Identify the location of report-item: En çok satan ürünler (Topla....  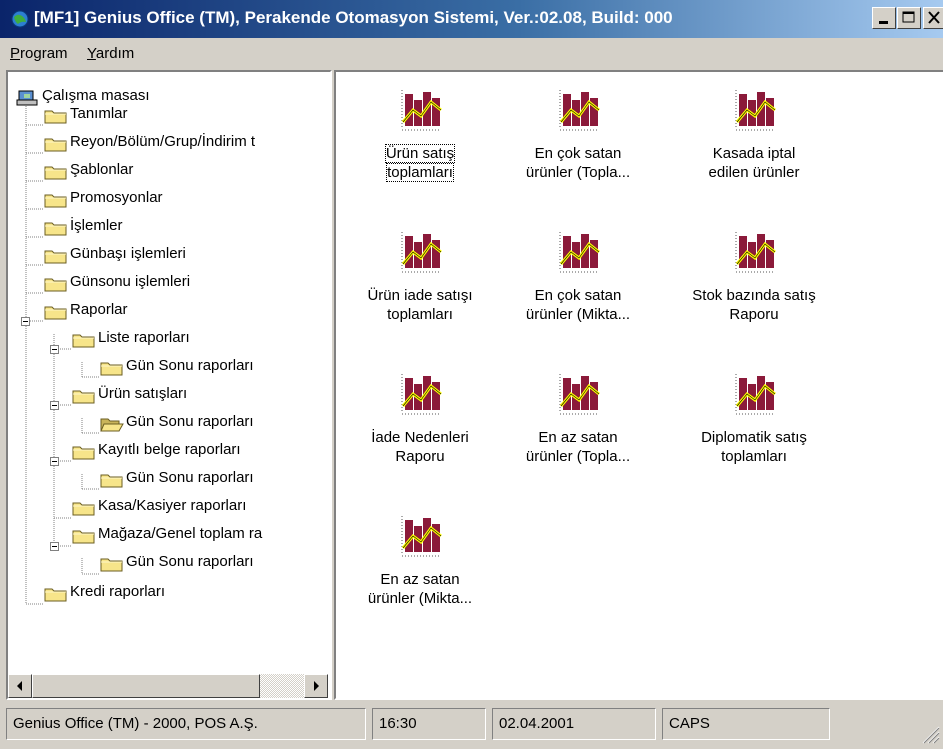
(578, 153).